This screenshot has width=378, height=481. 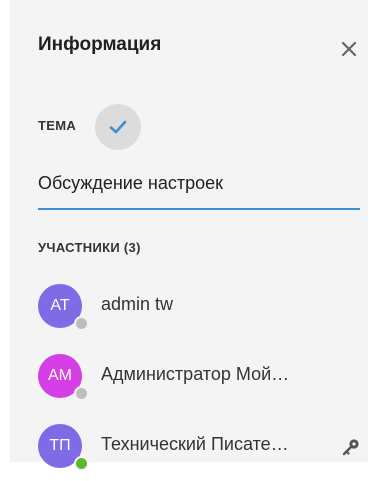 What do you see at coordinates (57, 125) in the screenshot?
I see `topic-label: ТЕМА` at bounding box center [57, 125].